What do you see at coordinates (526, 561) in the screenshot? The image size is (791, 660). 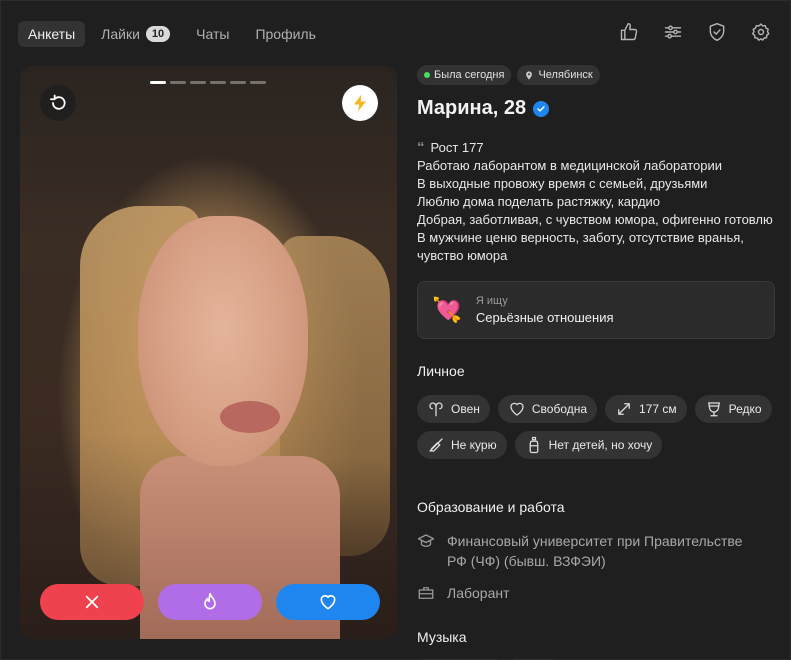 I see `education-line: РФ (ЧФ) (бывш. ВЗФЭИ)` at bounding box center [526, 561].